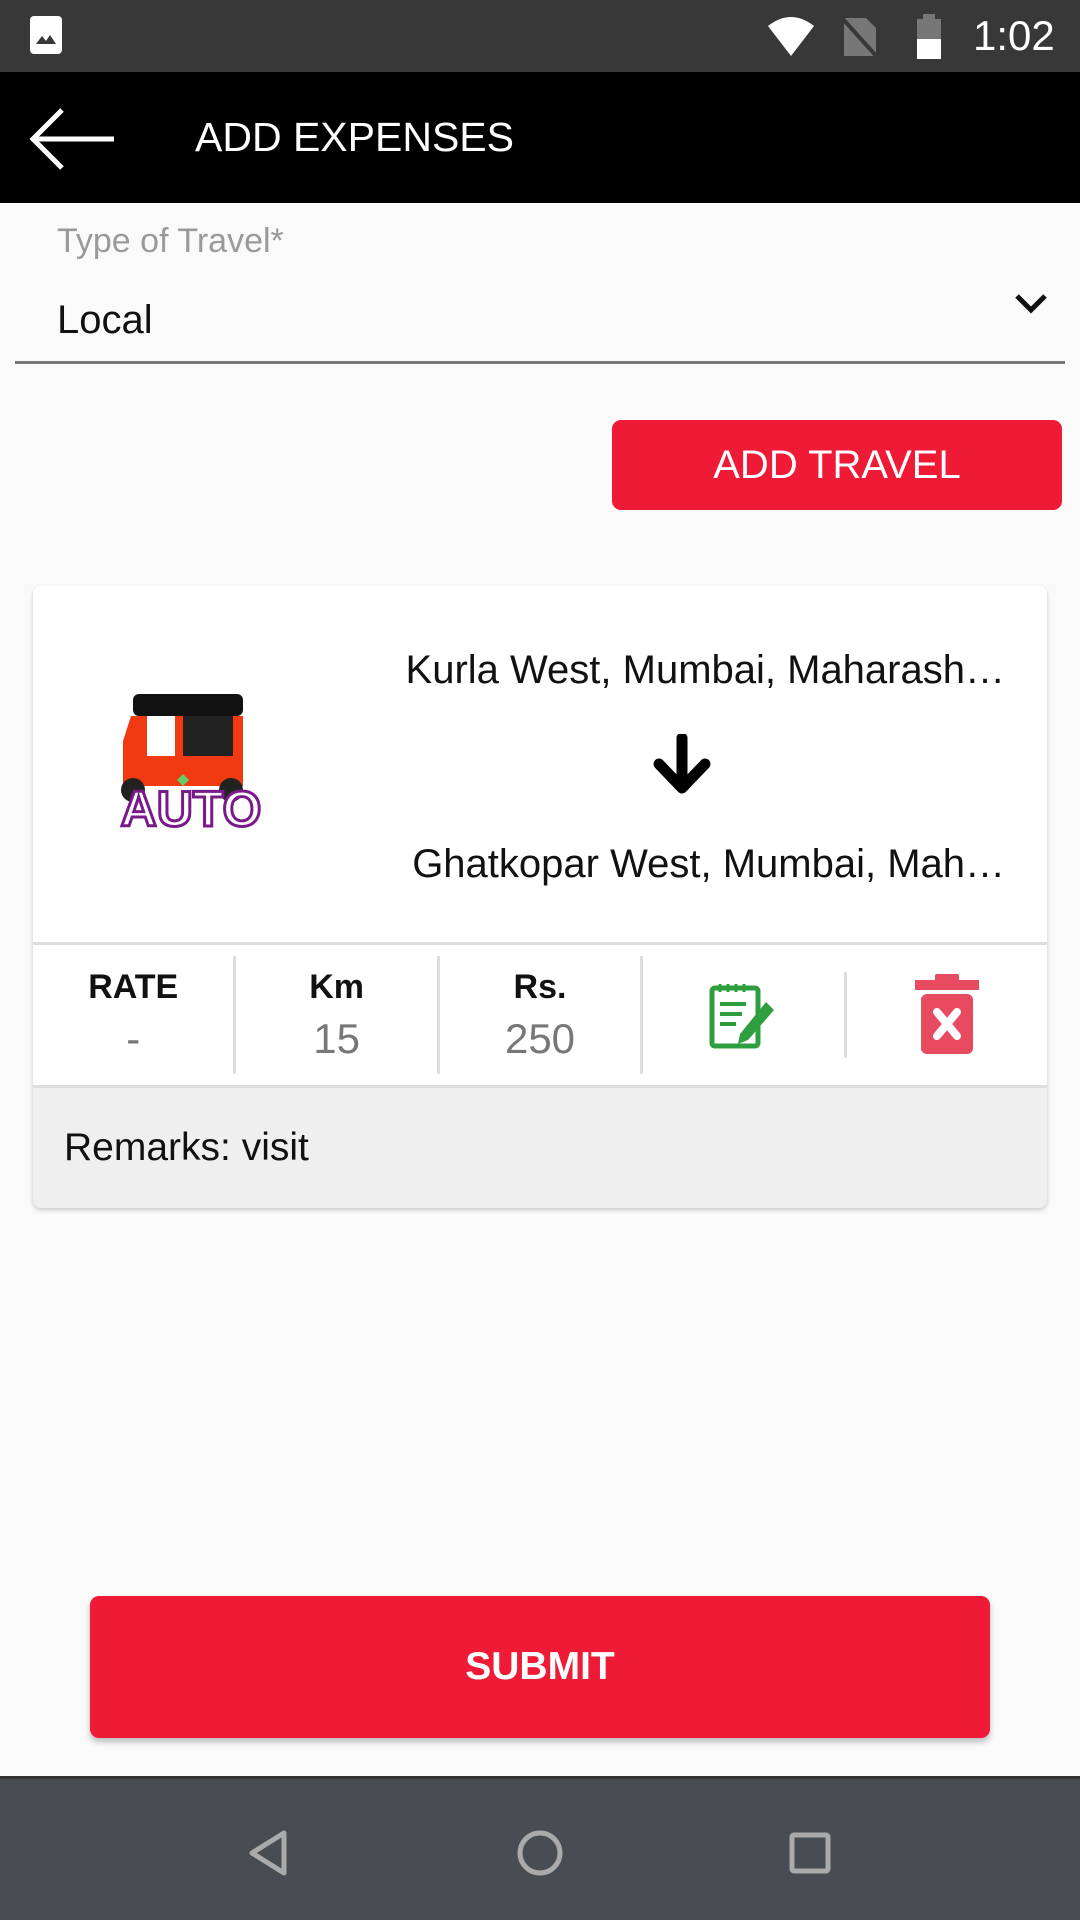 The image size is (1080, 1920). What do you see at coordinates (1031, 304) in the screenshot?
I see `chevron-down-icon` at bounding box center [1031, 304].